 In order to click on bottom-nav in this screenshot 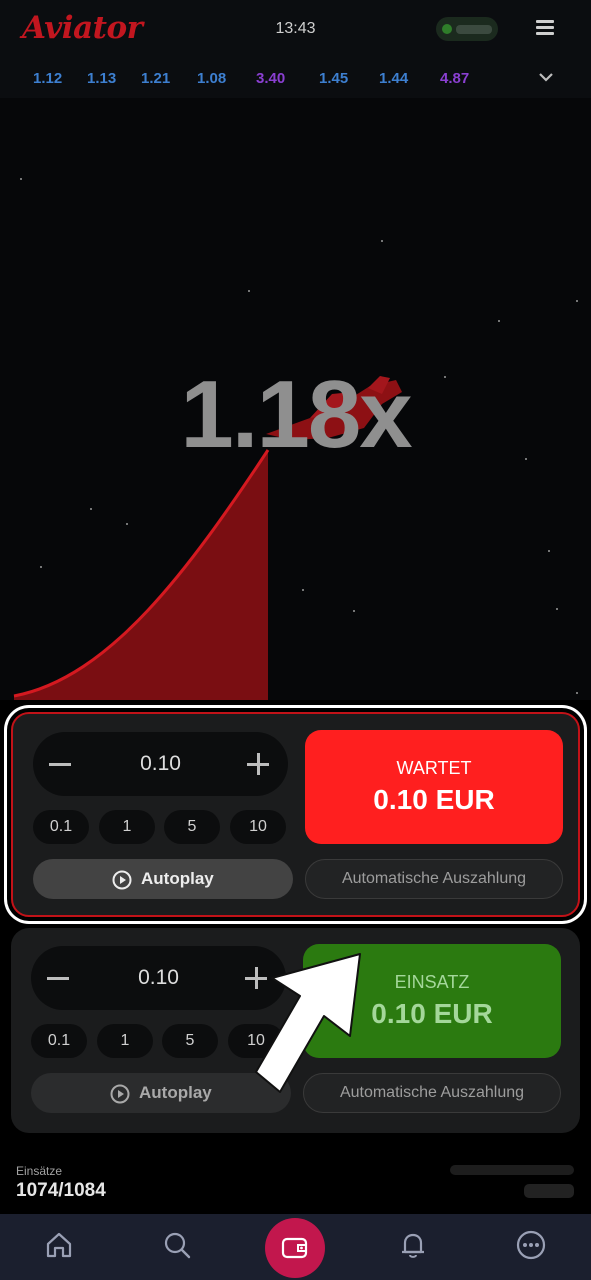, I will do `click(295, 1247)`.